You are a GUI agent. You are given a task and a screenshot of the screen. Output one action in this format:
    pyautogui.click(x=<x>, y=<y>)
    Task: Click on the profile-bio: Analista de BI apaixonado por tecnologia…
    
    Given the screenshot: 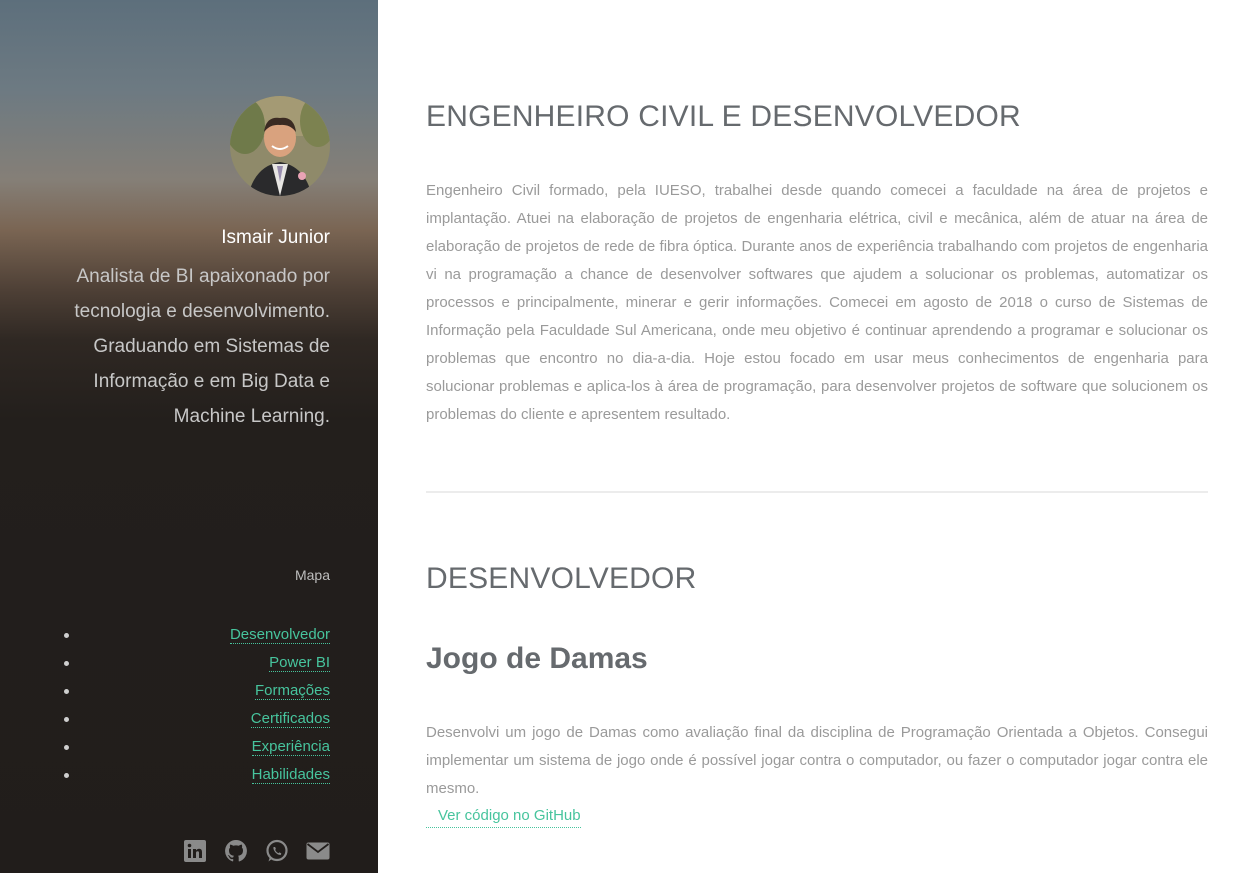 What is the action you would take?
    pyautogui.click(x=202, y=346)
    